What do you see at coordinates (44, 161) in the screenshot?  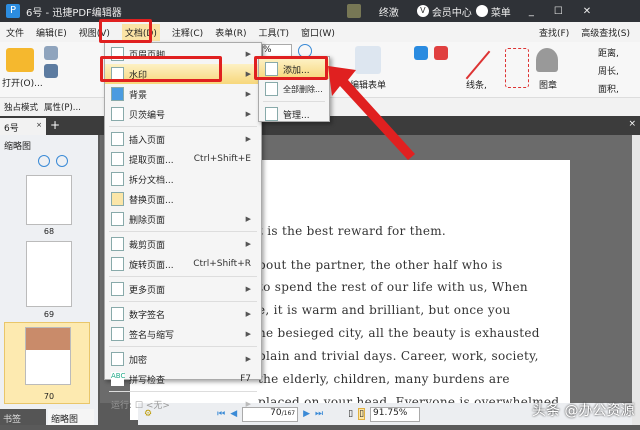 I see `zoom-in-thumb-icon` at bounding box center [44, 161].